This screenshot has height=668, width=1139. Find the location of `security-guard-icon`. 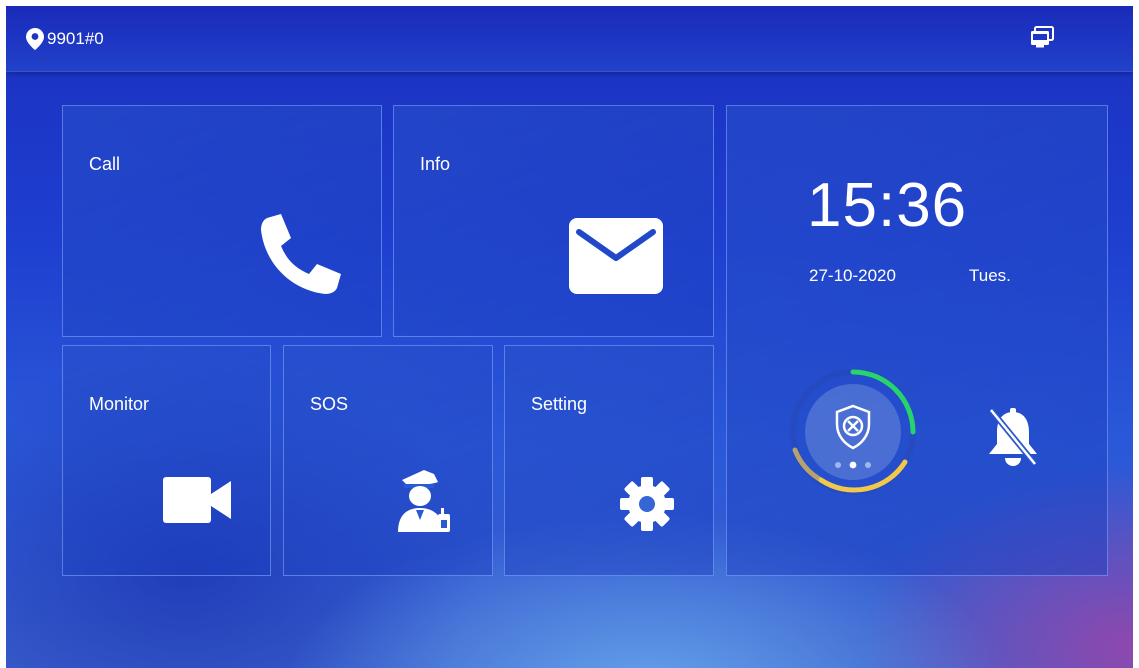

security-guard-icon is located at coordinates (424, 501).